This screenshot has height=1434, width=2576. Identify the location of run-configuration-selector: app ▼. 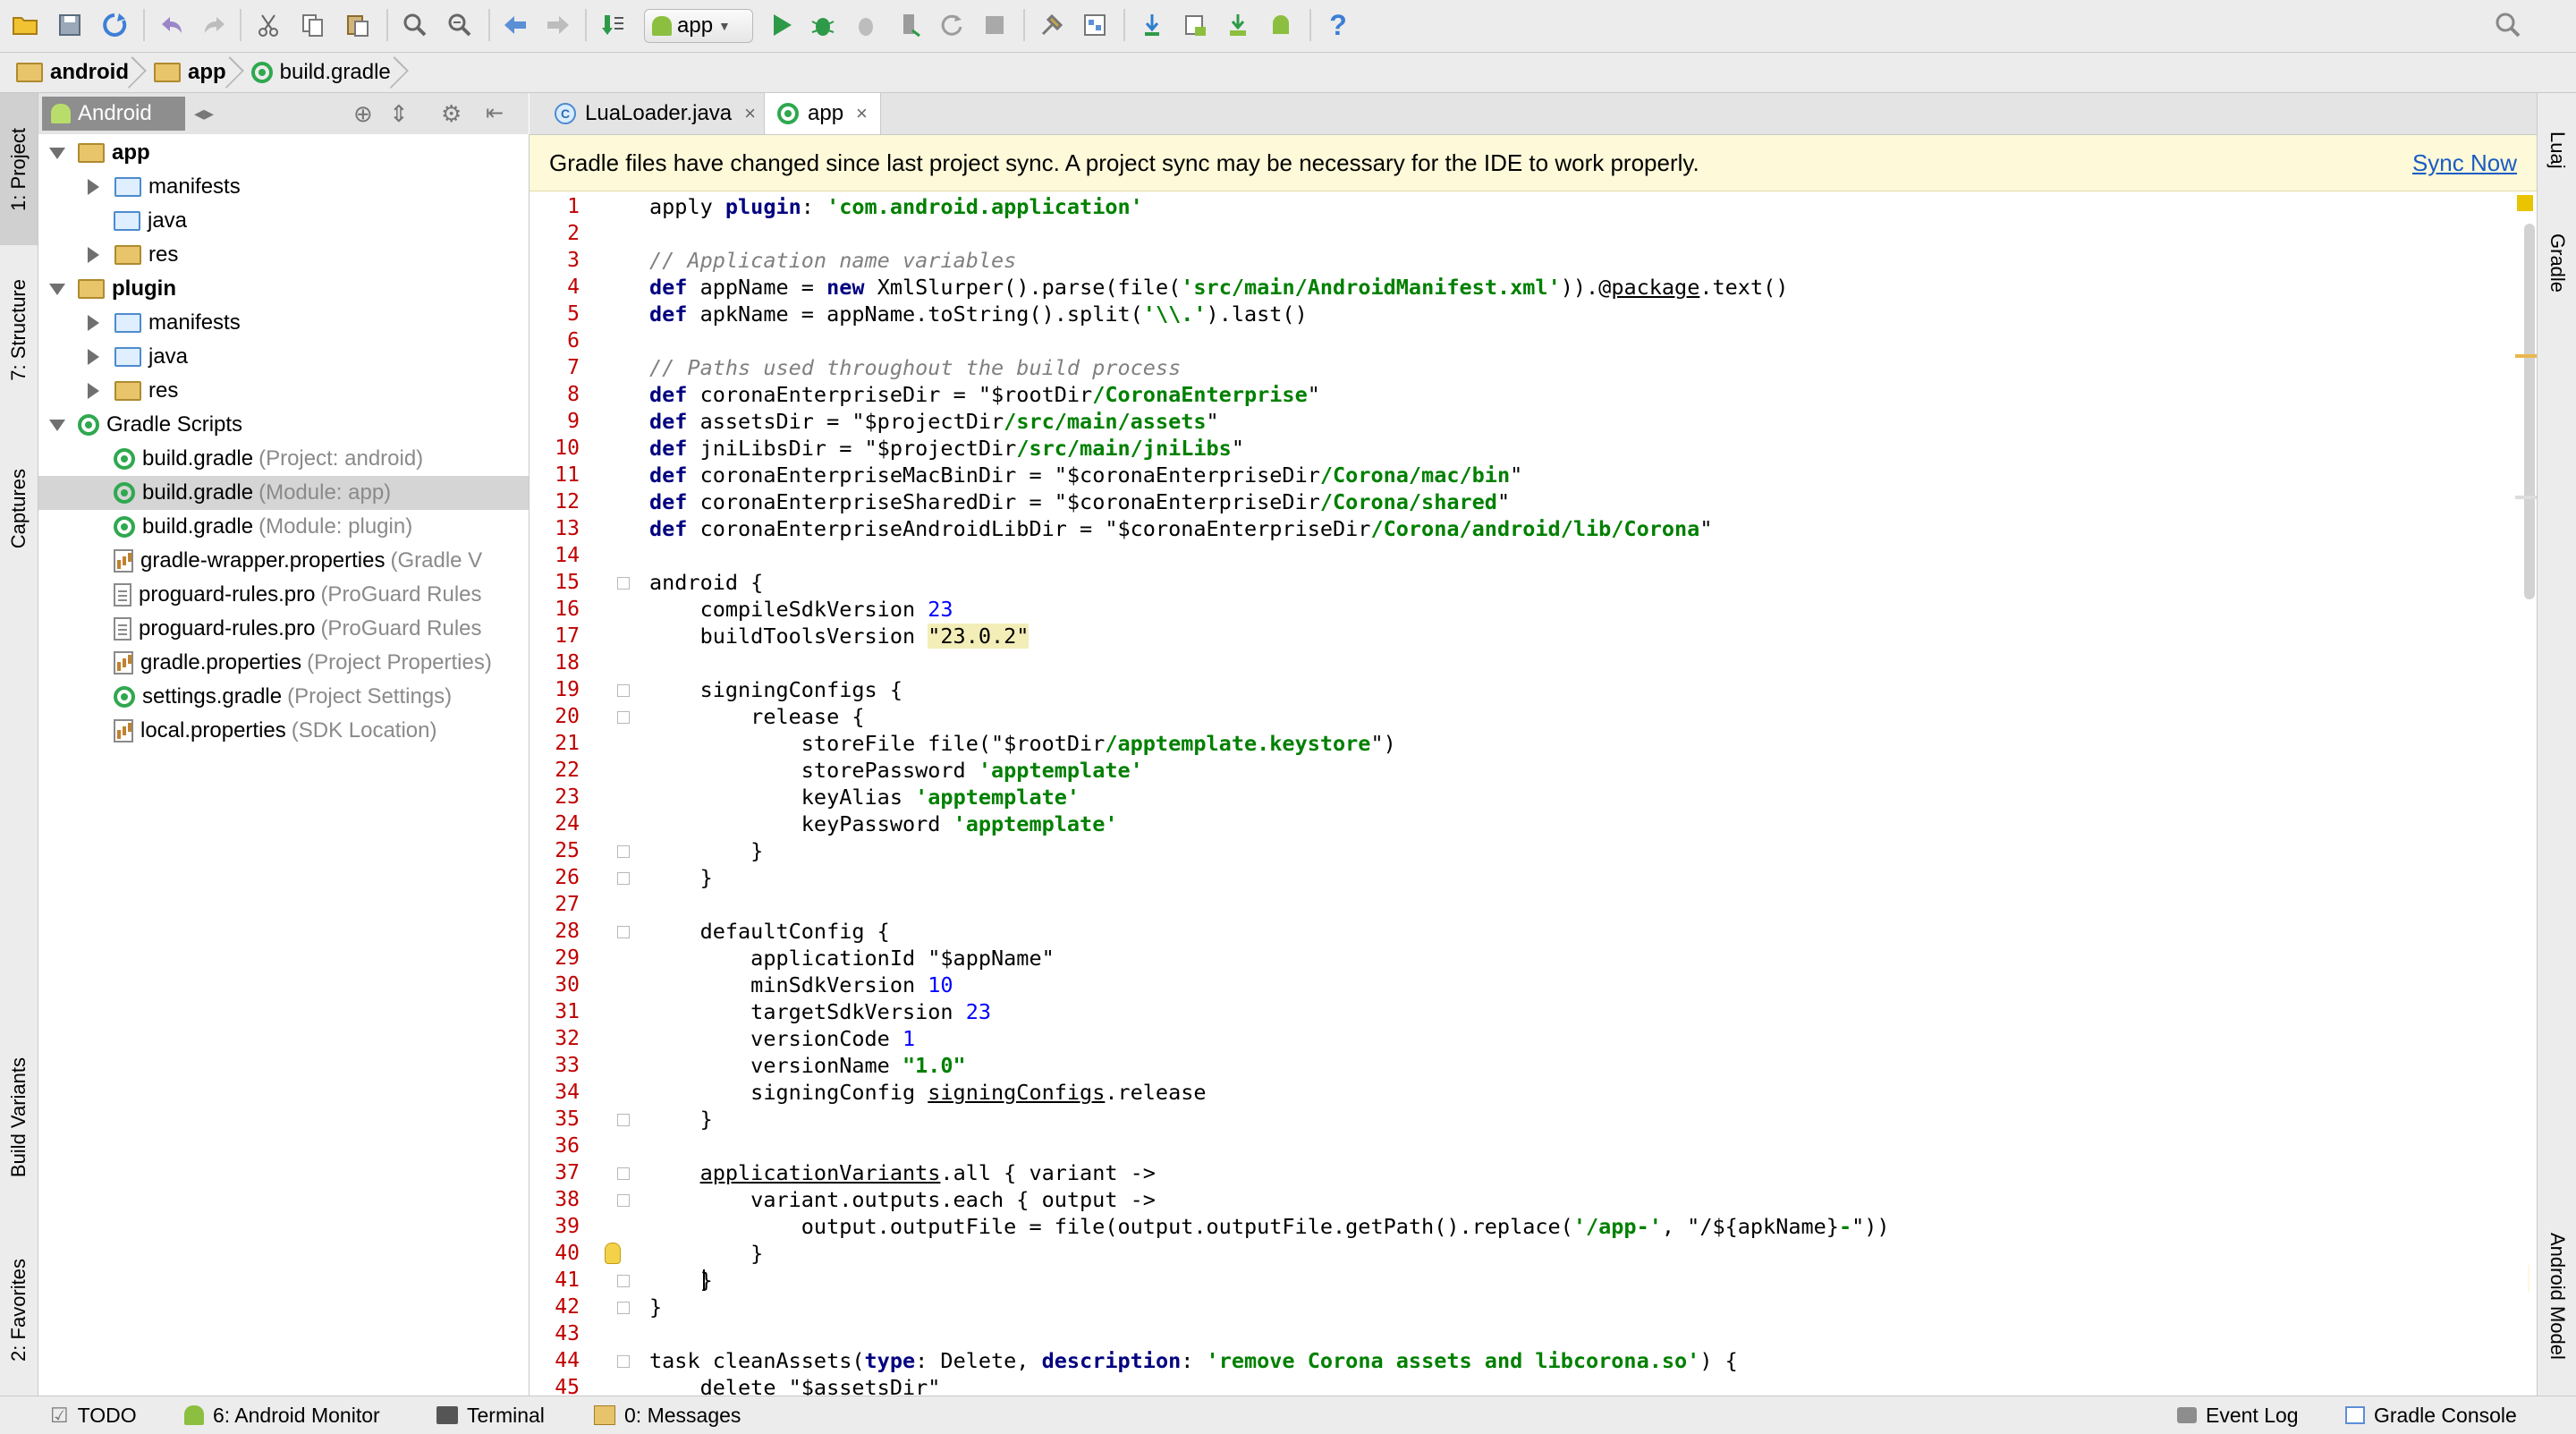
(698, 26).